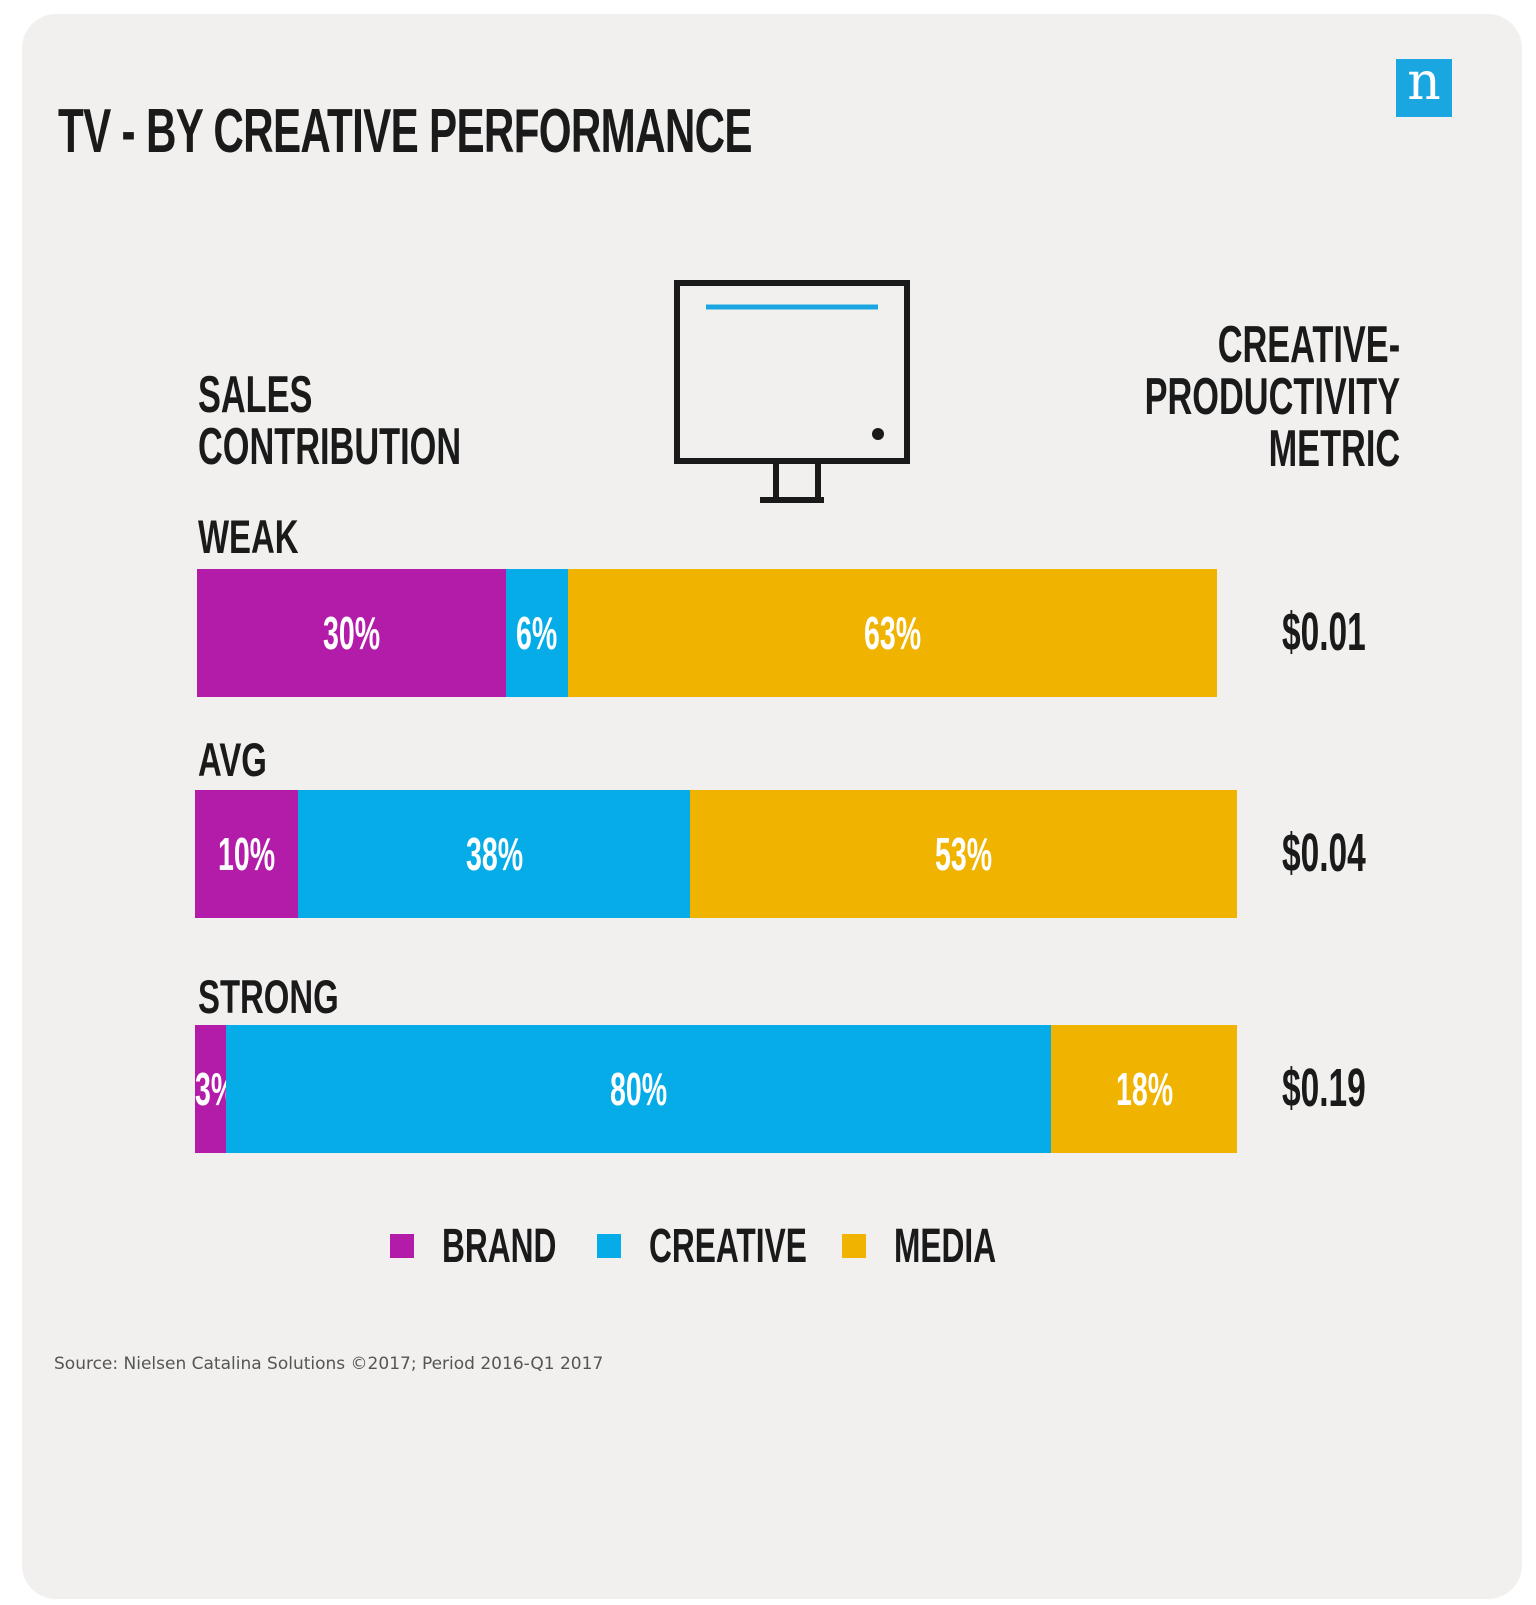  I want to click on legend-swatch-creative, so click(609, 1246).